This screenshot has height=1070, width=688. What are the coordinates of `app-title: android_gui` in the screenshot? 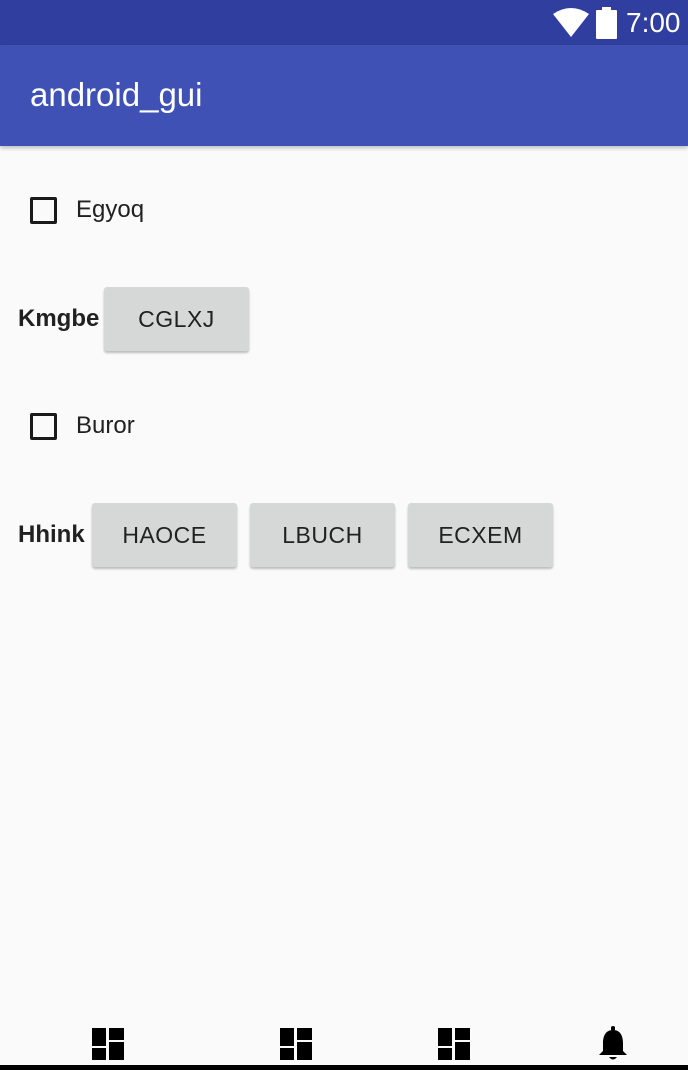 It's located at (116, 94).